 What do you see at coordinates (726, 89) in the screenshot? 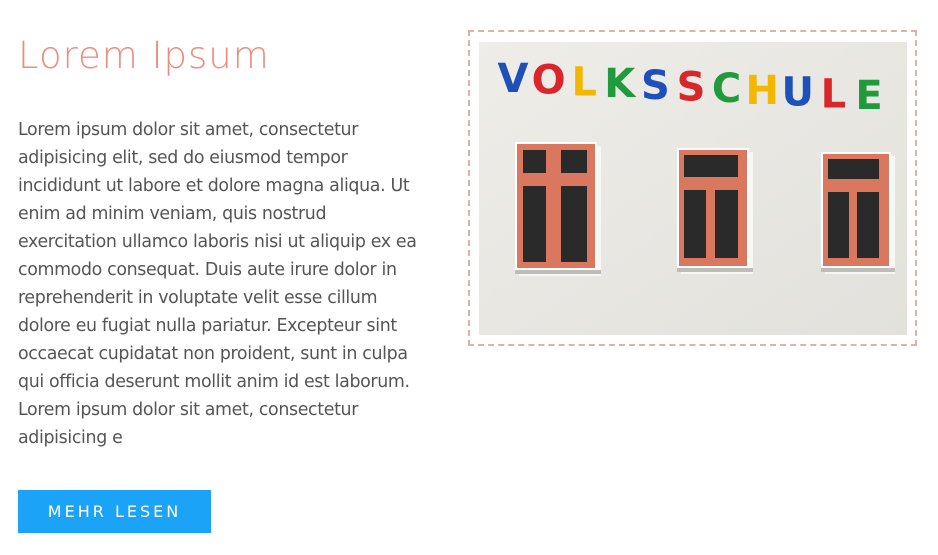
I see `sign-letter: C` at bounding box center [726, 89].